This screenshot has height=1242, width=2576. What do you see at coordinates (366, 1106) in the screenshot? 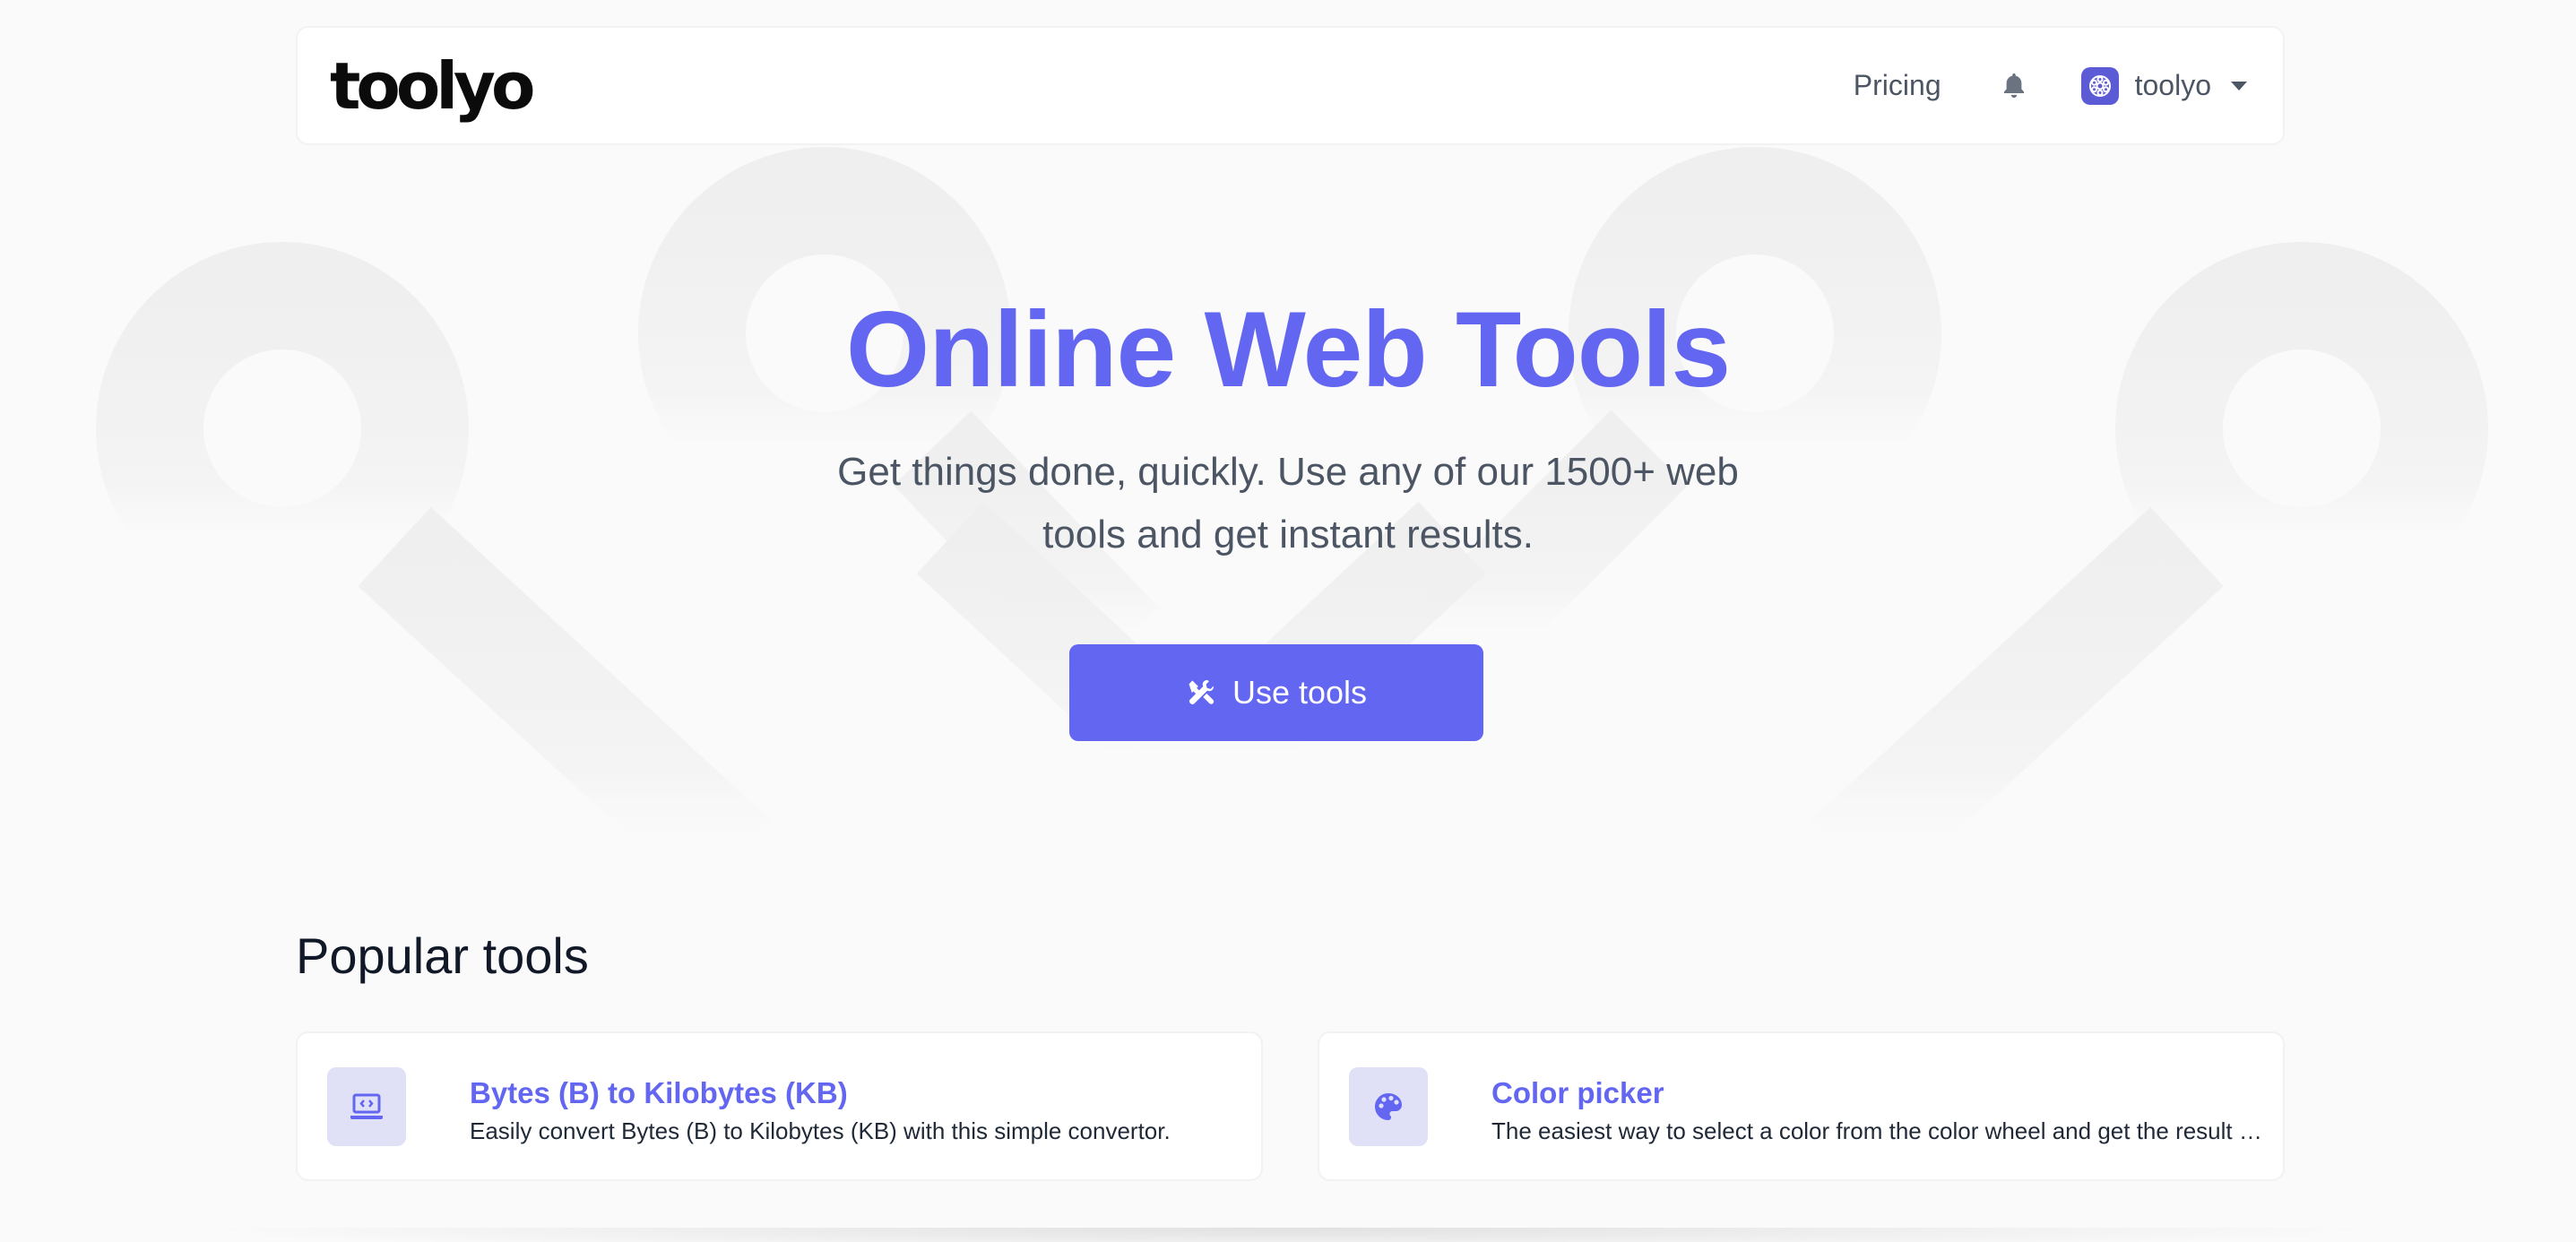
I see `laptop-code-icon` at bounding box center [366, 1106].